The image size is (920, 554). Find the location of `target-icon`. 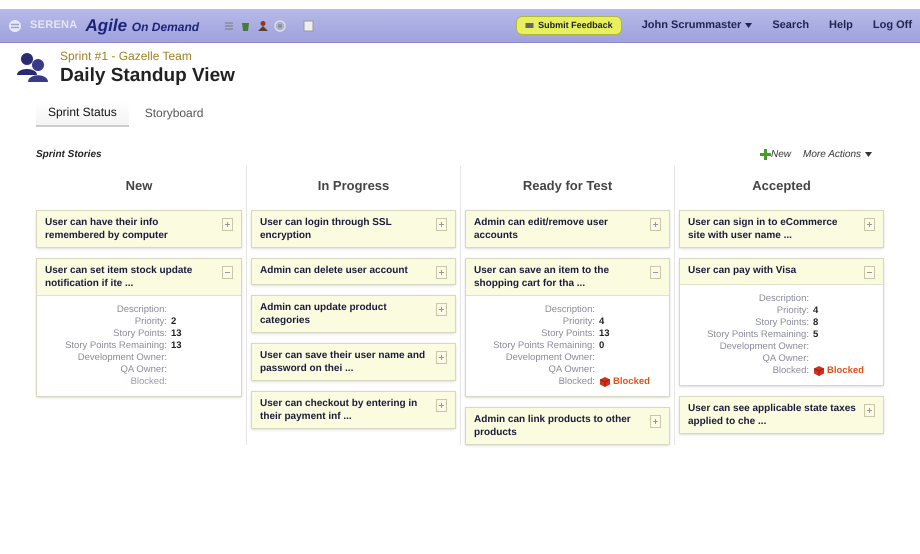

target-icon is located at coordinates (280, 26).